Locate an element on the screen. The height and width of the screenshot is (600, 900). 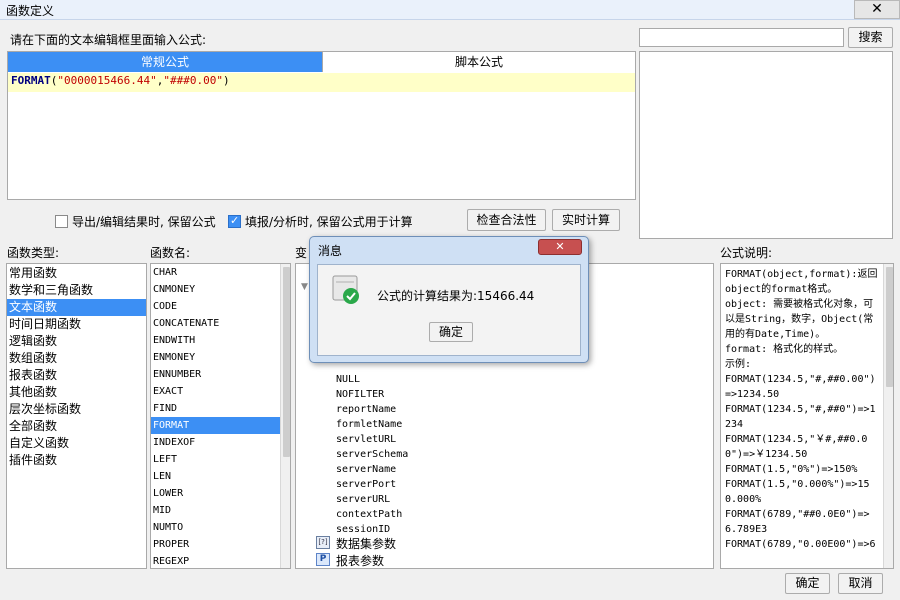
search-input is located at coordinates (741, 37).